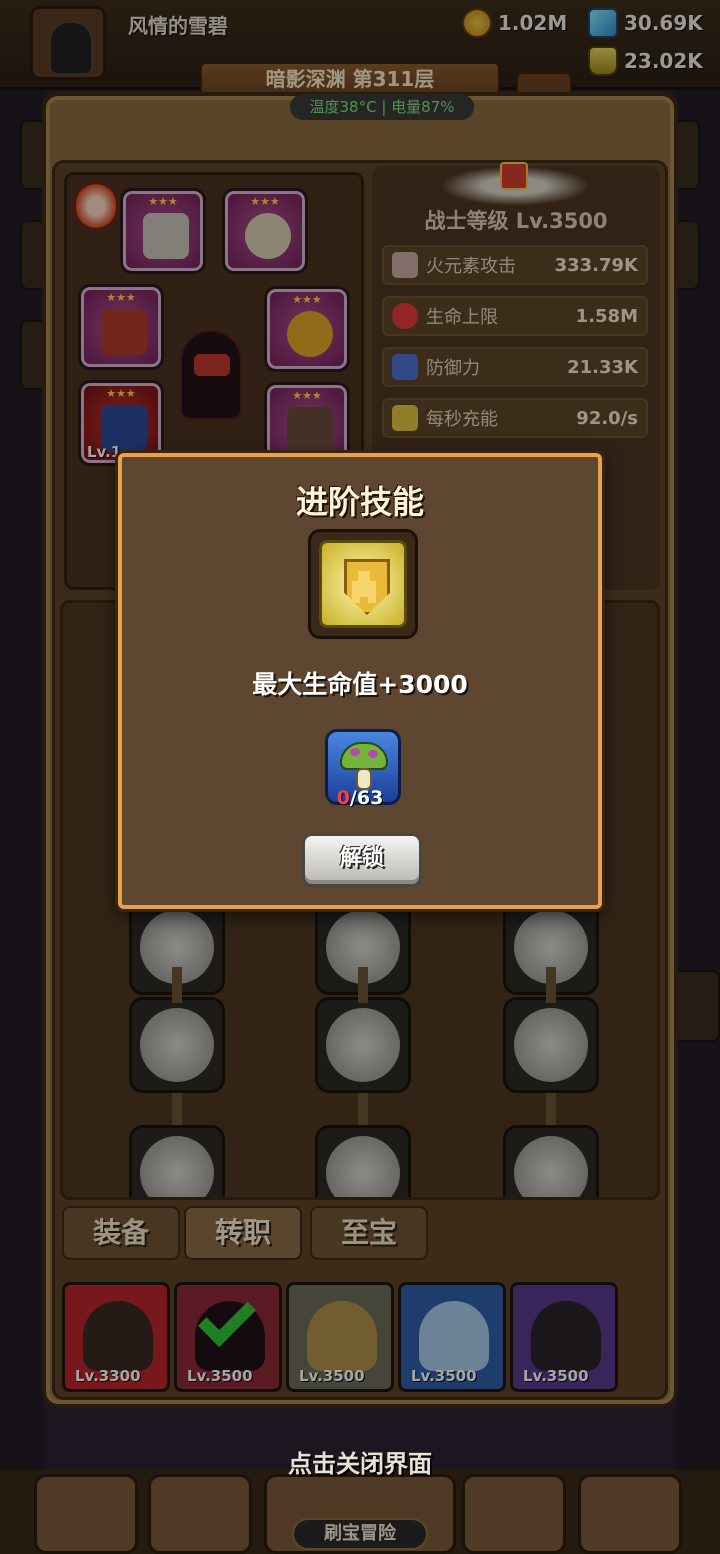  I want to click on skill-description: 最大生命值+3000, so click(360, 684).